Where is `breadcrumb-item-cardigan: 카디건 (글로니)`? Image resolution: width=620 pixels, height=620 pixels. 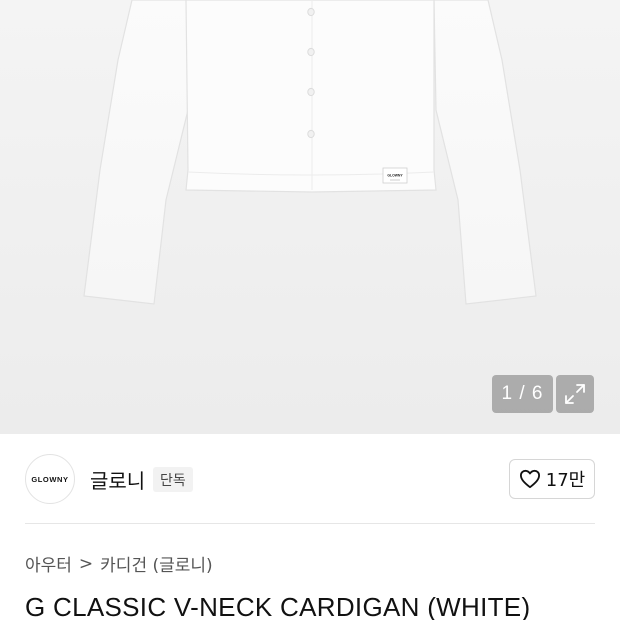
breadcrumb-item-cardigan: 카디건 (글로니) is located at coordinates (156, 563).